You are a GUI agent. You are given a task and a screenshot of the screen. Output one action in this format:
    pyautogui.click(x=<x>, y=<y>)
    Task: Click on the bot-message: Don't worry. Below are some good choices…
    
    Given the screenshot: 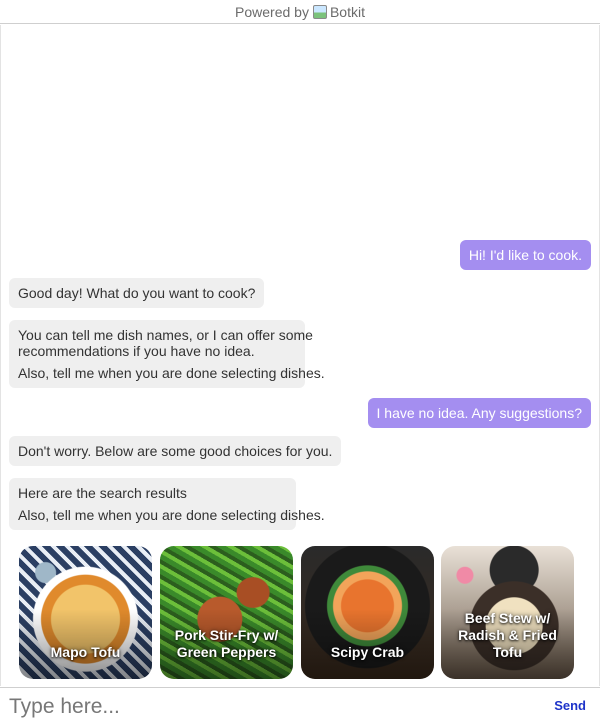 What is the action you would take?
    pyautogui.click(x=175, y=451)
    